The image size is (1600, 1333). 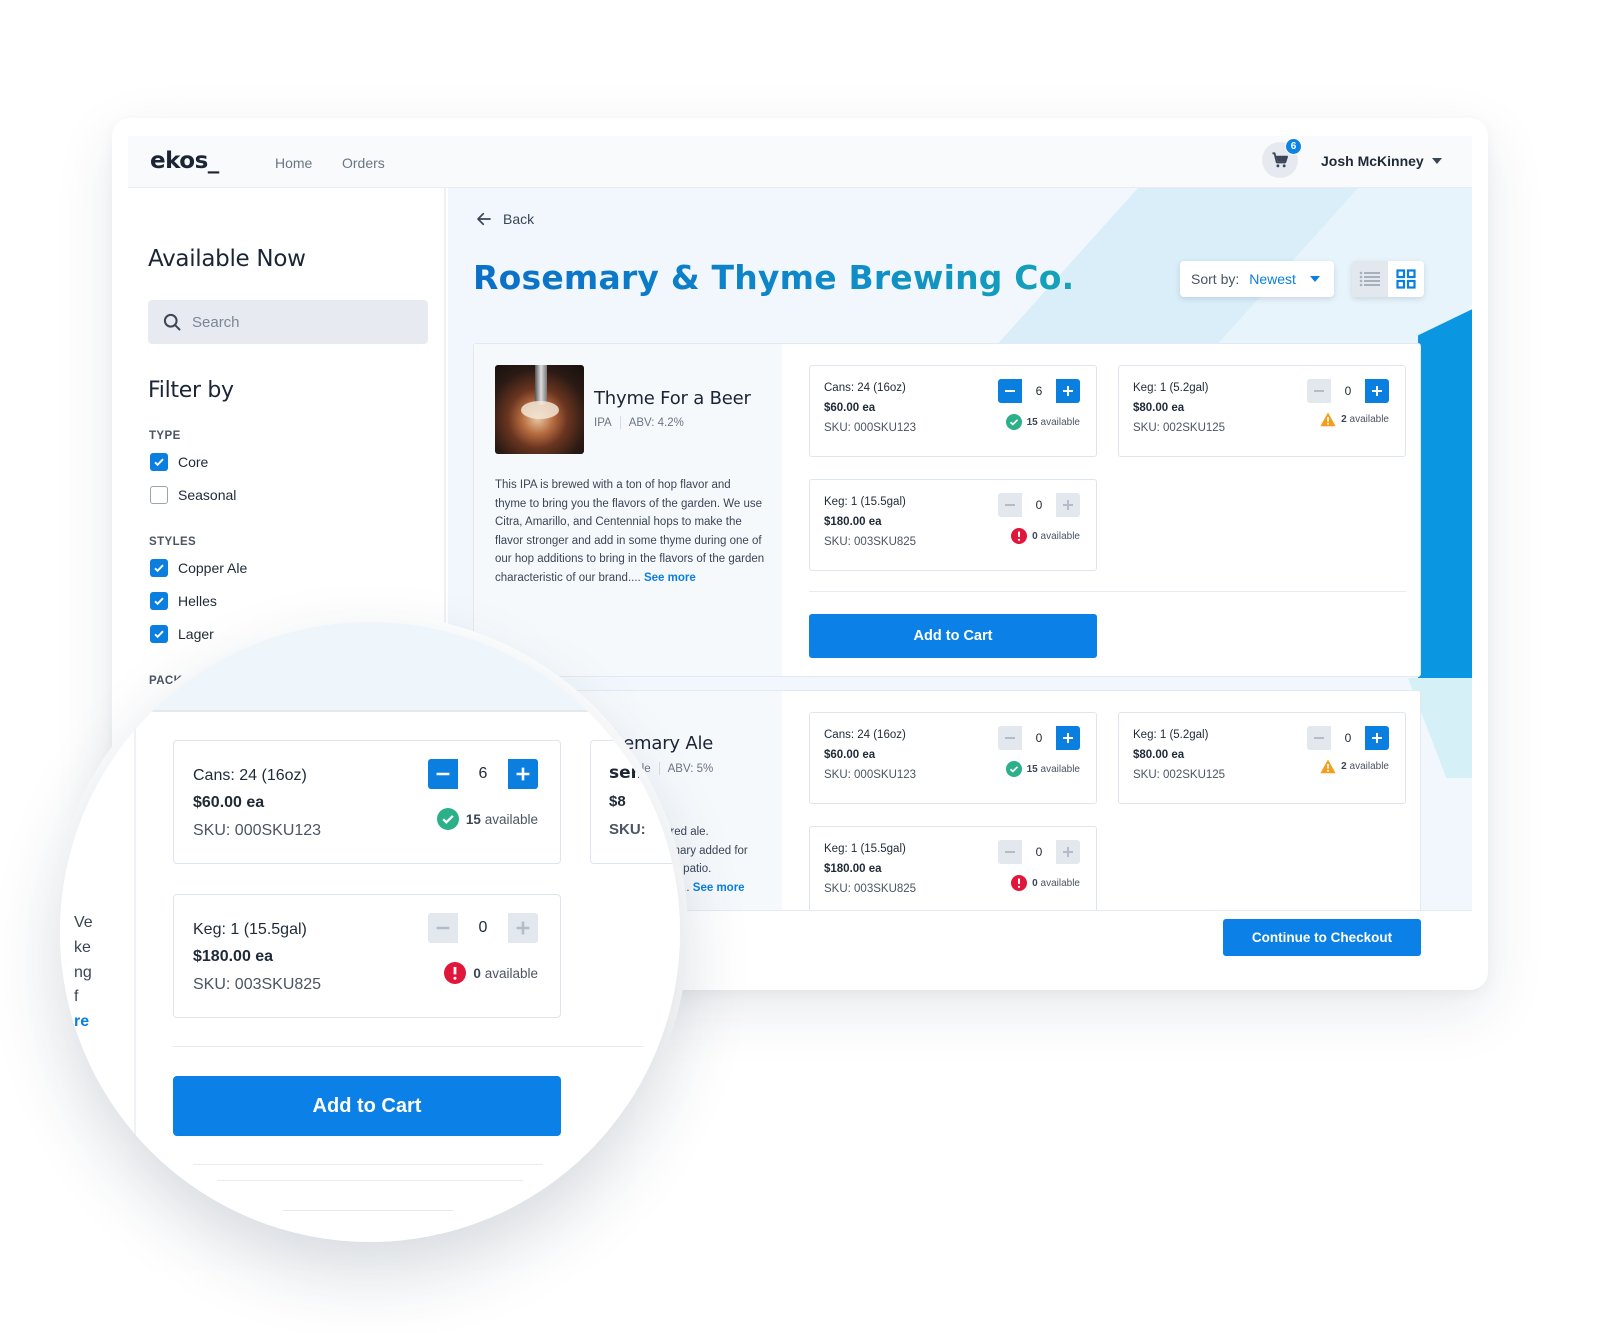 What do you see at coordinates (539, 409) in the screenshot?
I see `product-image` at bounding box center [539, 409].